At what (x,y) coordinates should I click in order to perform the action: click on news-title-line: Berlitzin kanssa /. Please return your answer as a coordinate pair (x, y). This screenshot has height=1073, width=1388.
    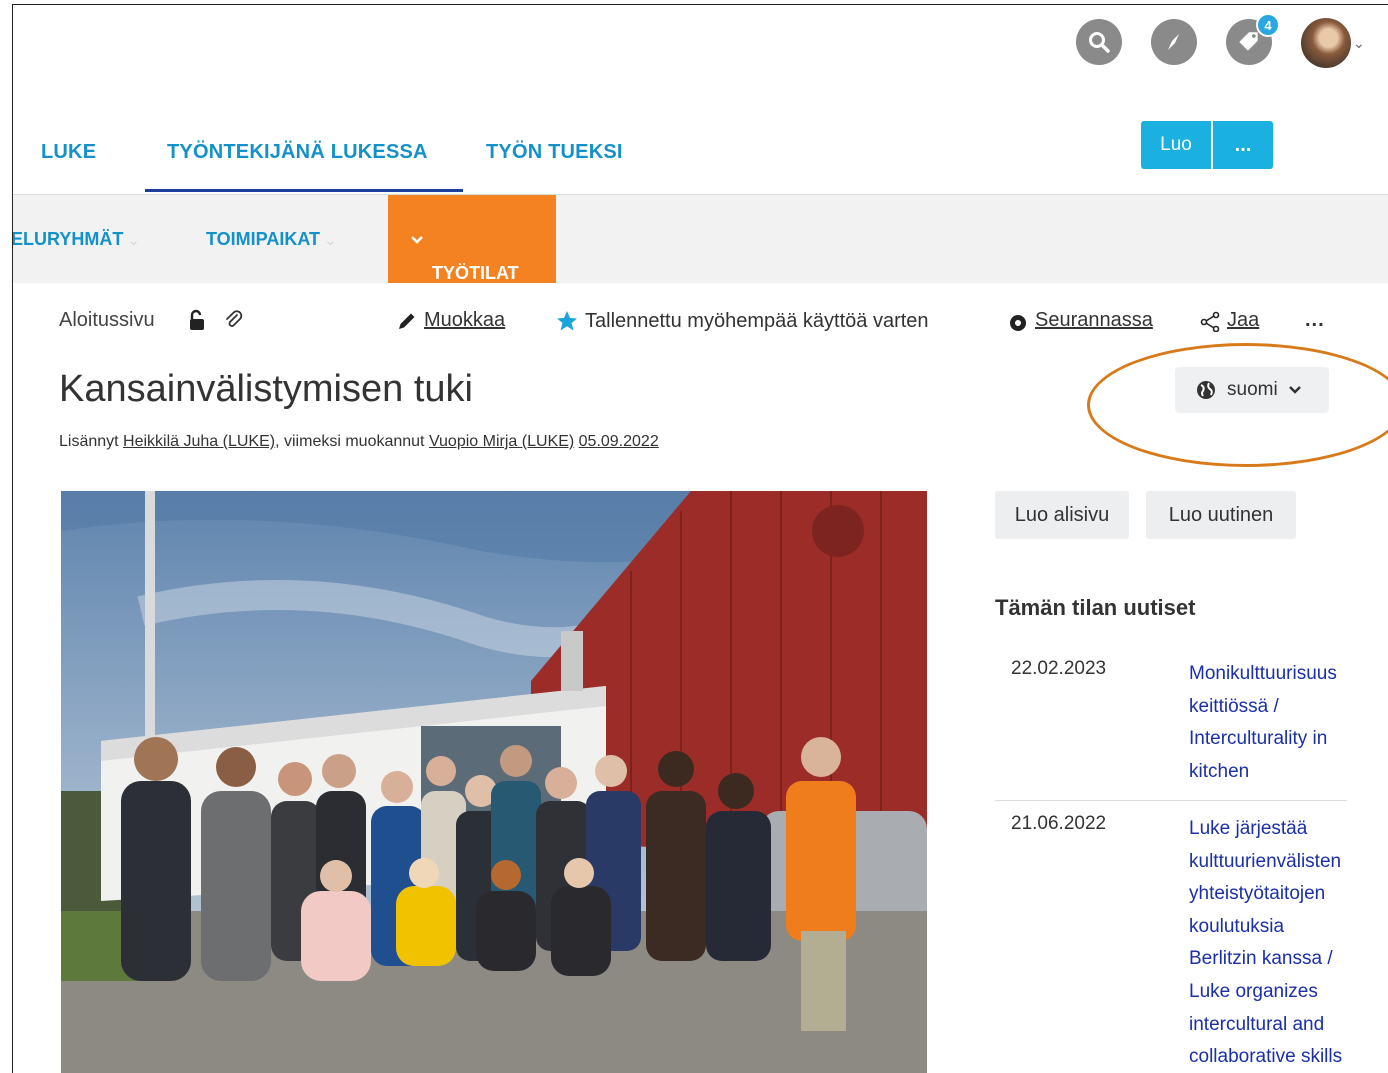
    Looking at the image, I should click on (1261, 959).